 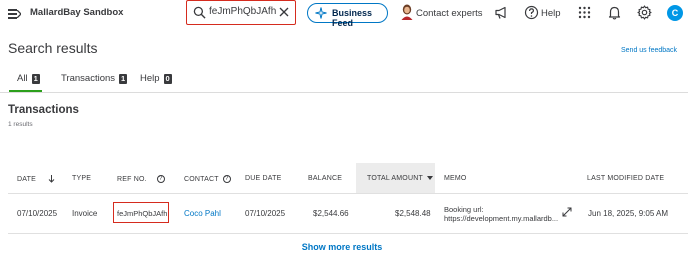 I want to click on tabs-divider, so click(x=344, y=92).